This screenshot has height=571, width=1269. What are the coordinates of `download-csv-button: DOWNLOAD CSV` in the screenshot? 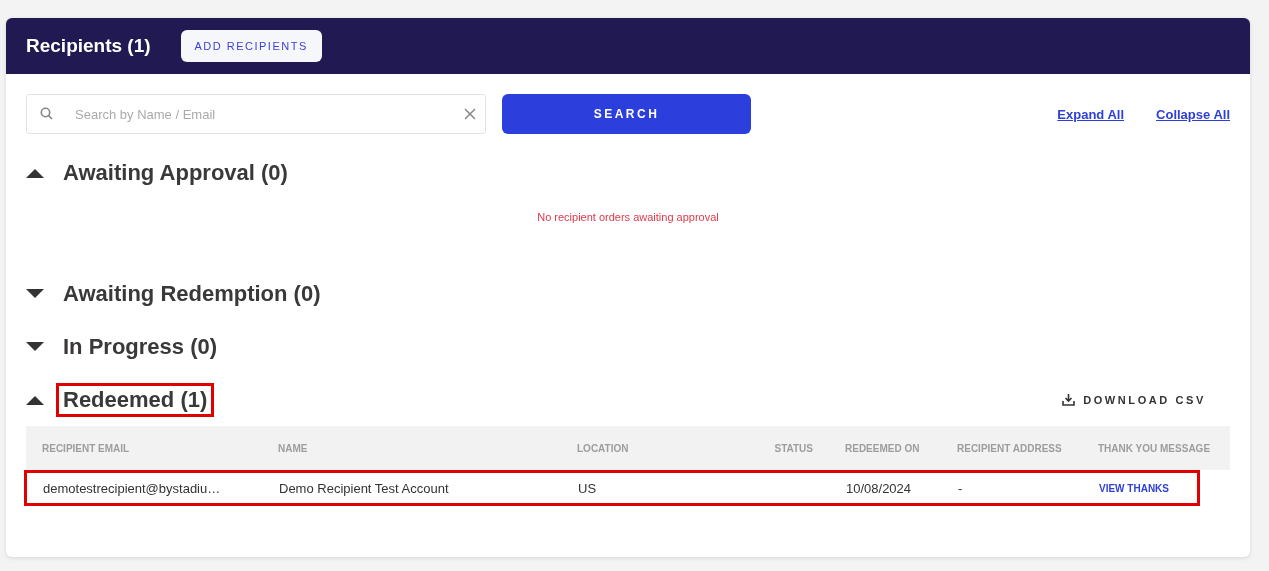 It's located at (1134, 399).